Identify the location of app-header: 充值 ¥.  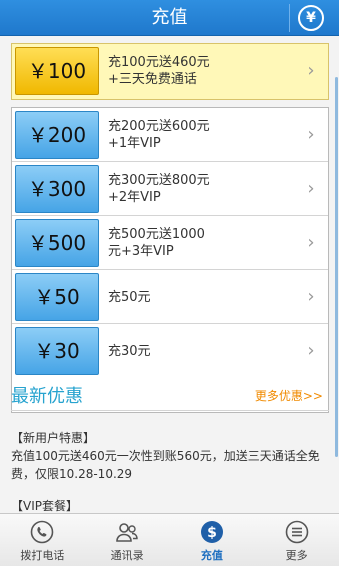
(169, 18).